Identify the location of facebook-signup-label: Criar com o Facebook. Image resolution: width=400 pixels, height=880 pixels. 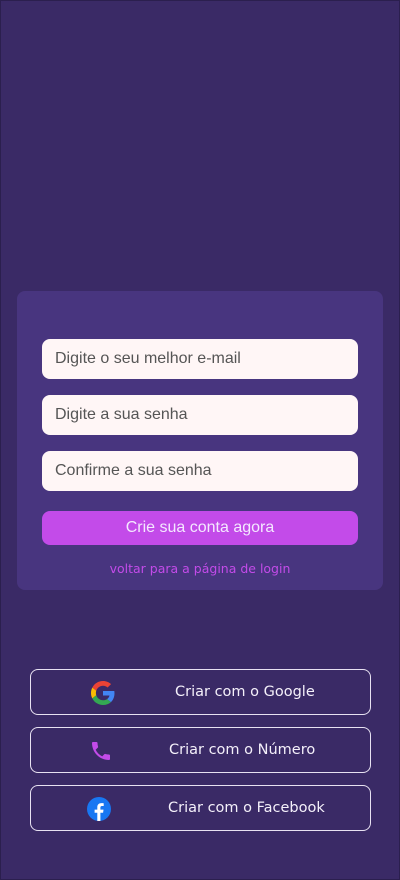
(246, 808).